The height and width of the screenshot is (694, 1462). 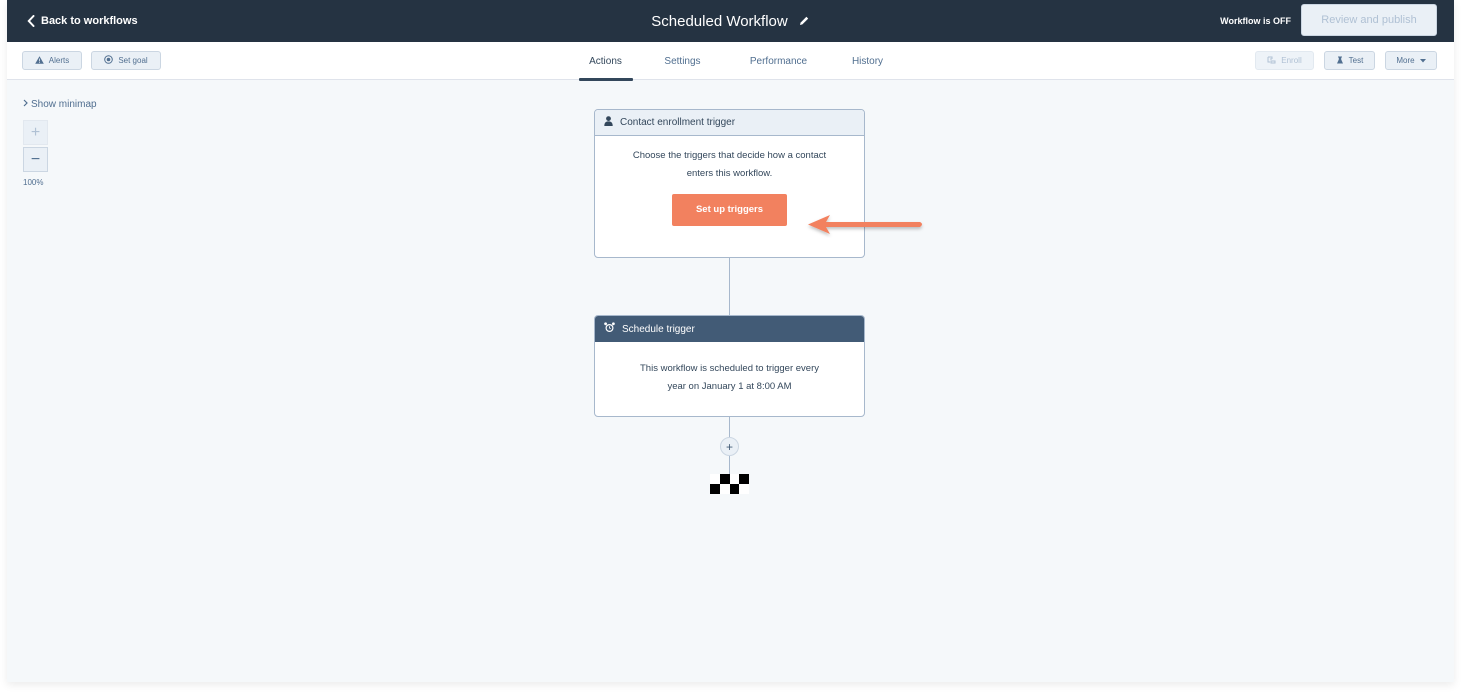 I want to click on more-label: More, so click(x=1405, y=60).